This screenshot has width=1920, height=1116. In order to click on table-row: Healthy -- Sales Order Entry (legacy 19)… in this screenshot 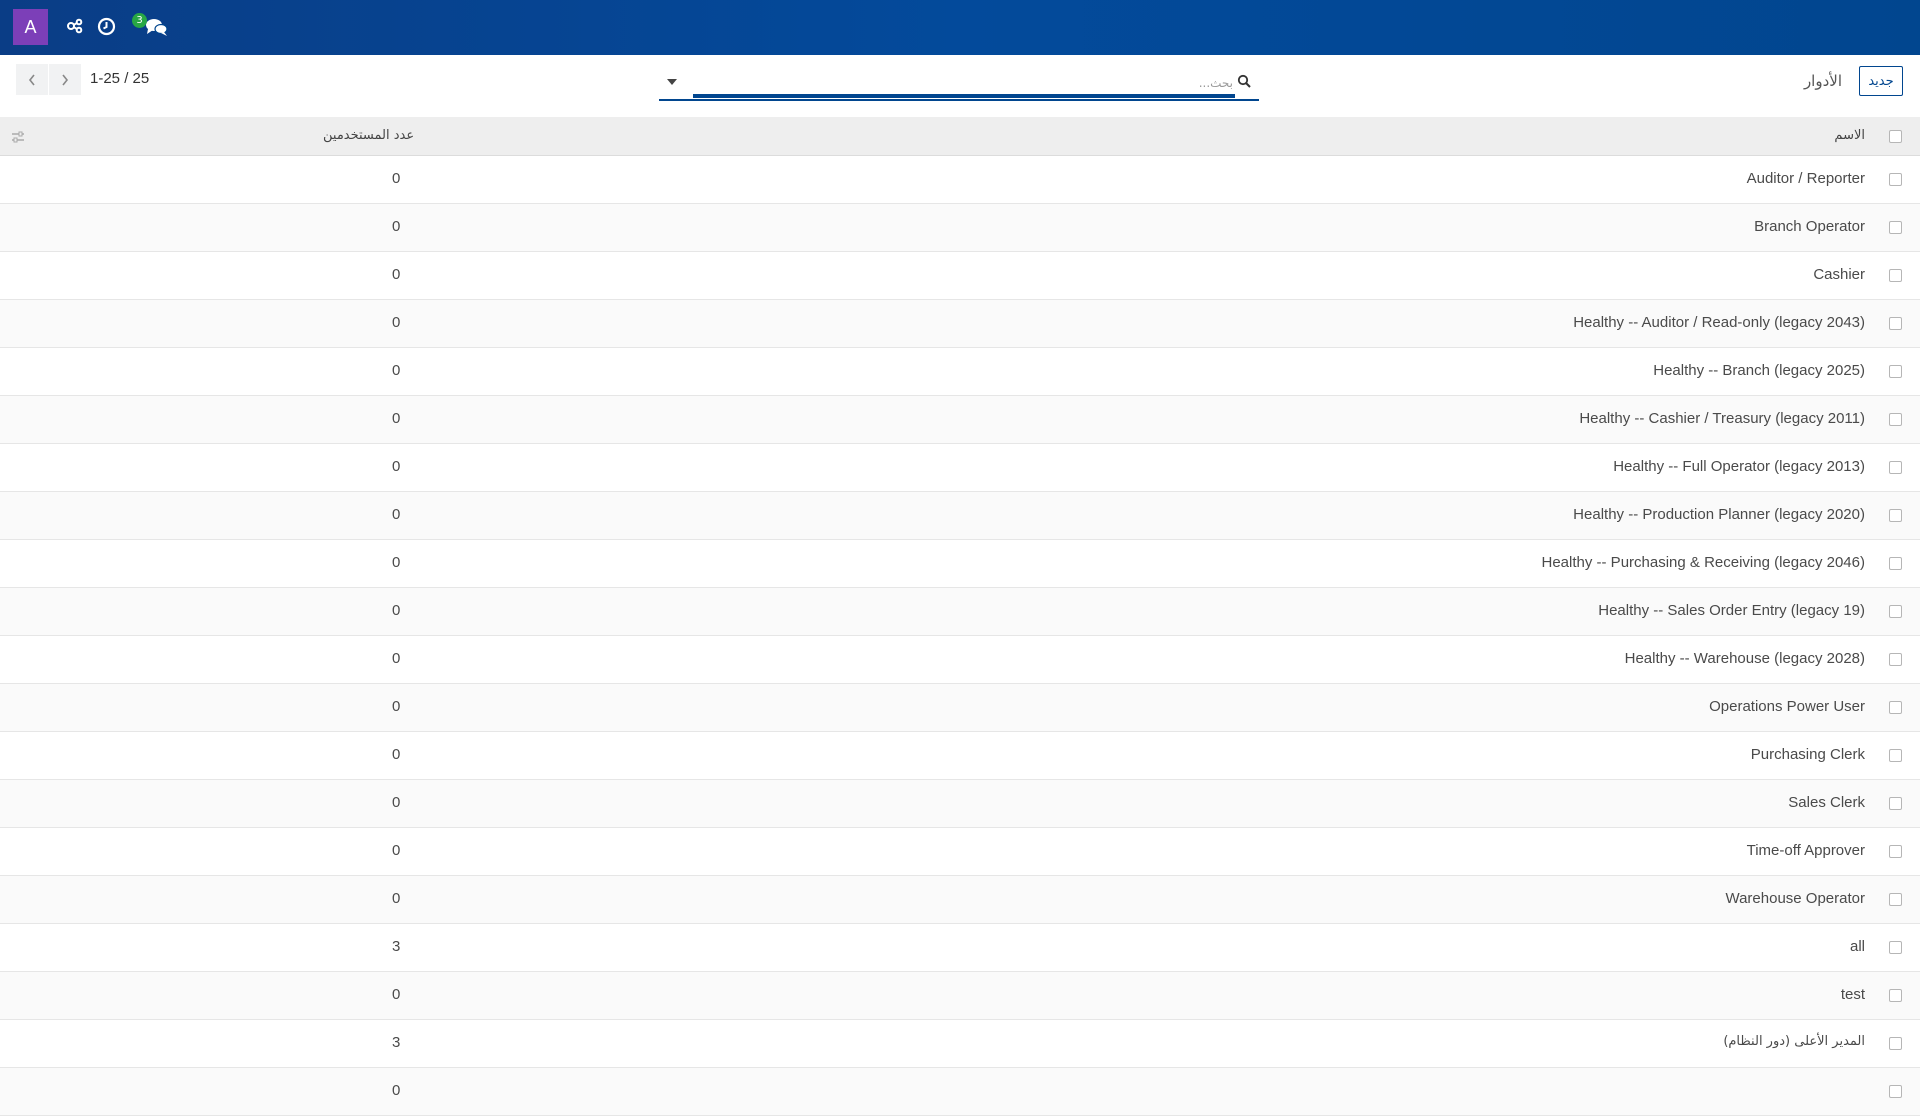, I will do `click(960, 612)`.